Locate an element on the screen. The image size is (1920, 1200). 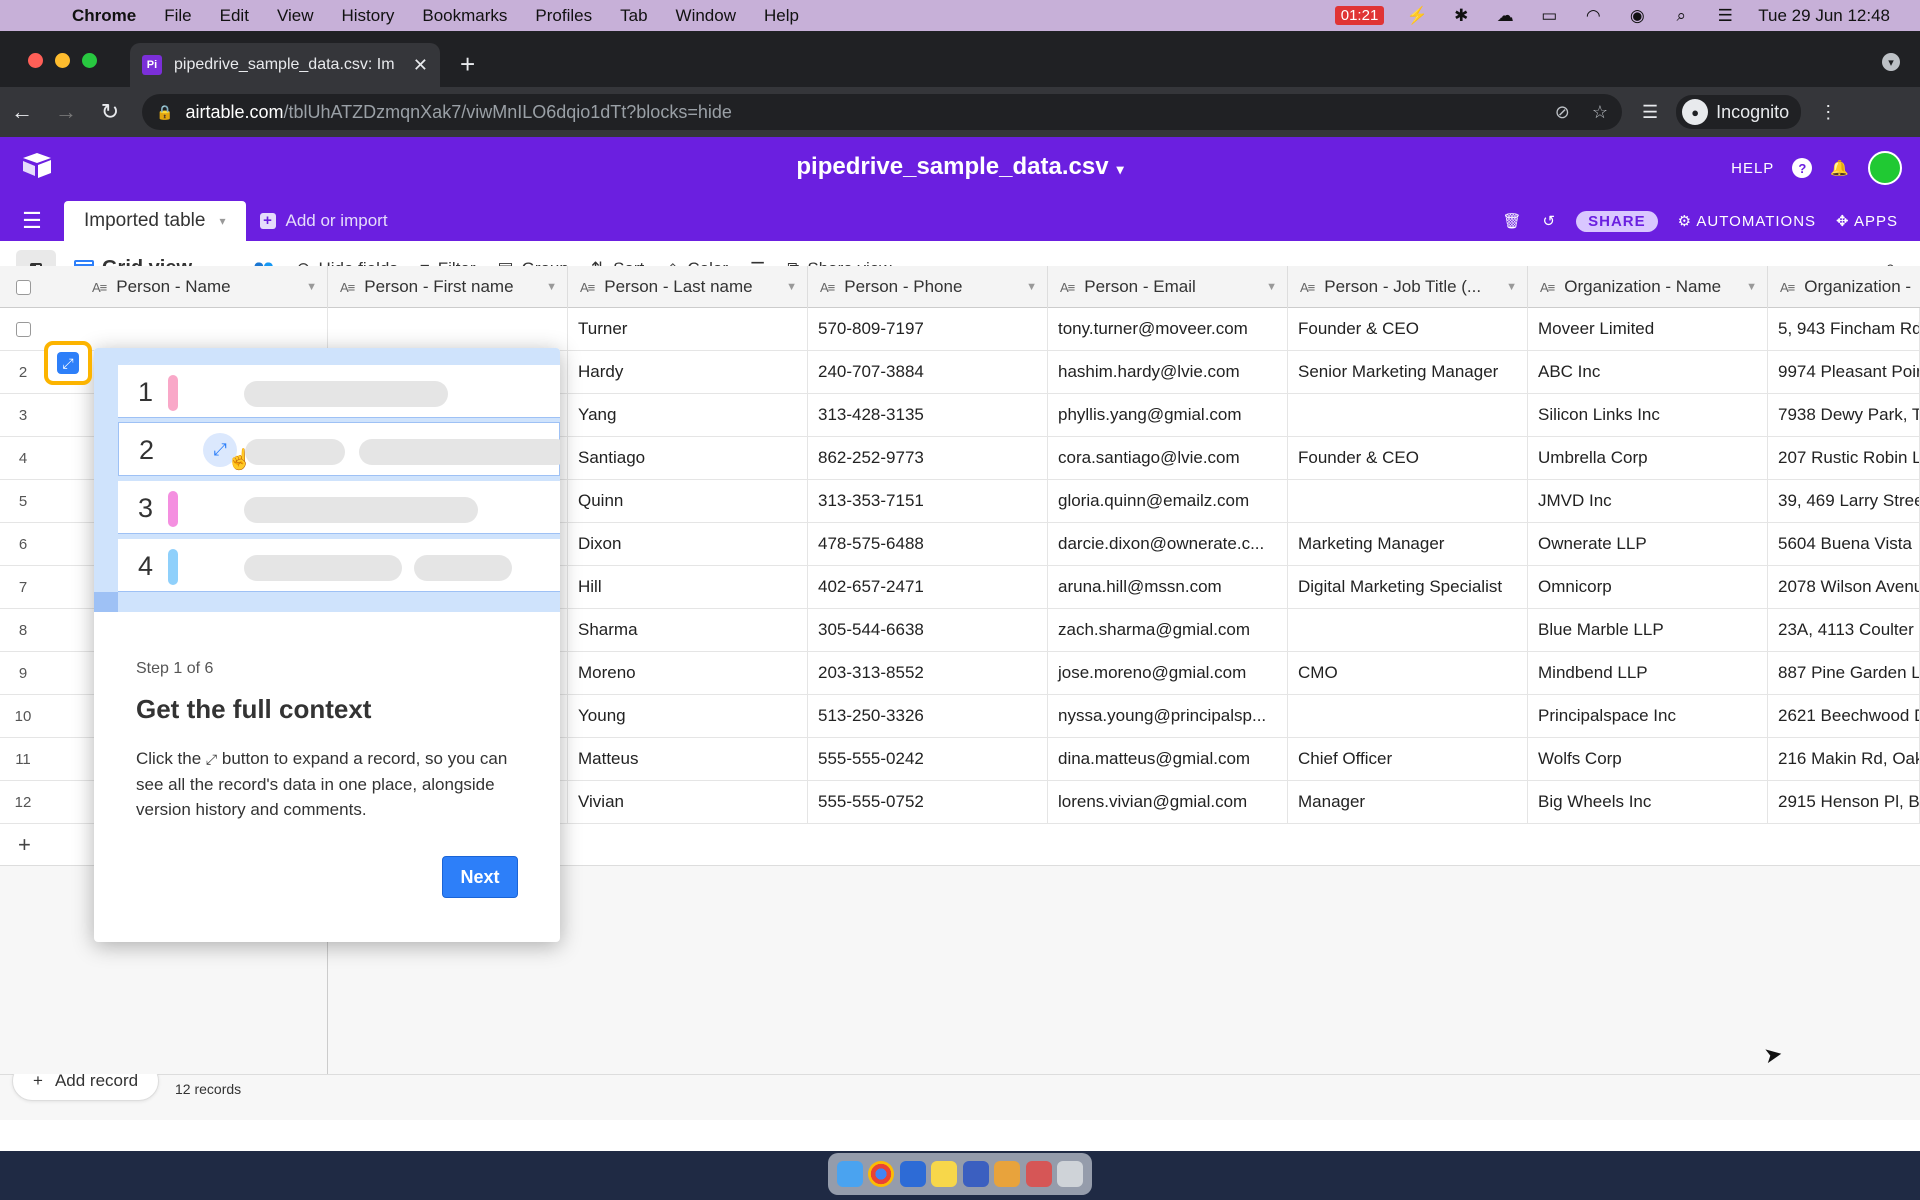
menu-history: History is located at coordinates (367, 16).